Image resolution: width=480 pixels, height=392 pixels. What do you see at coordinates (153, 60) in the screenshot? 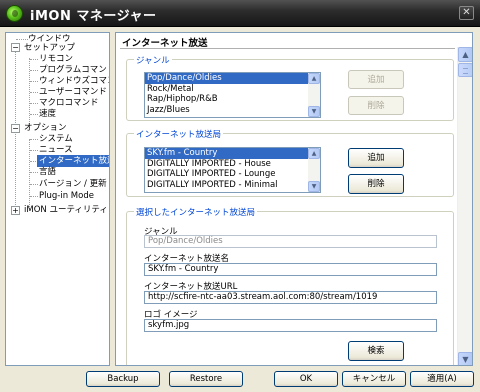
I see `genre-group-label: ジャンル` at bounding box center [153, 60].